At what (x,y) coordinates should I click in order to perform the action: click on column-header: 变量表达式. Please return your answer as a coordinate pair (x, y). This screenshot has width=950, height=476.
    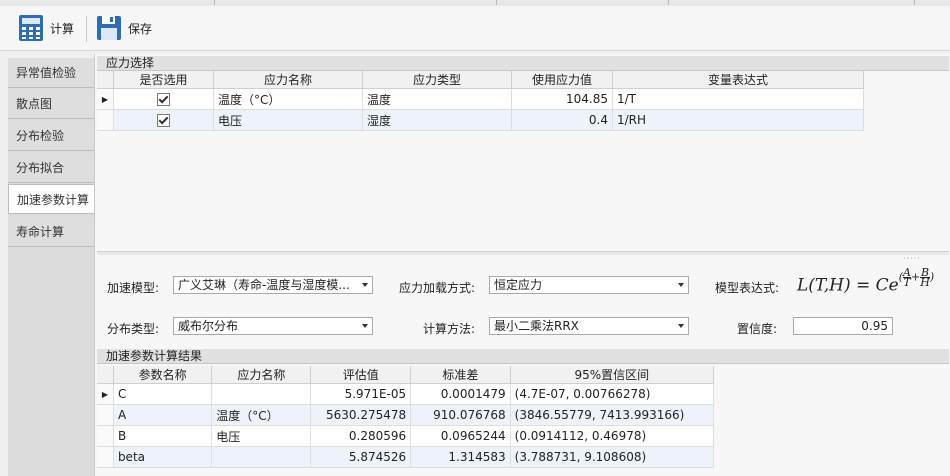
    Looking at the image, I should click on (738, 80).